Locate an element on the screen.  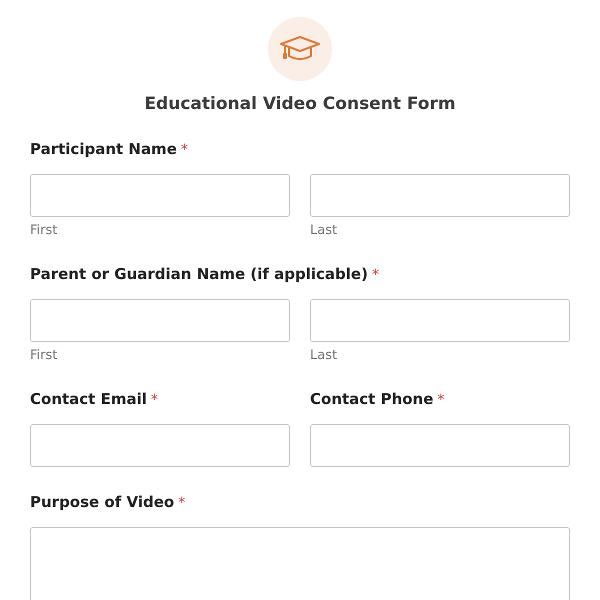
field-label: Participant Name is located at coordinates (103, 149).